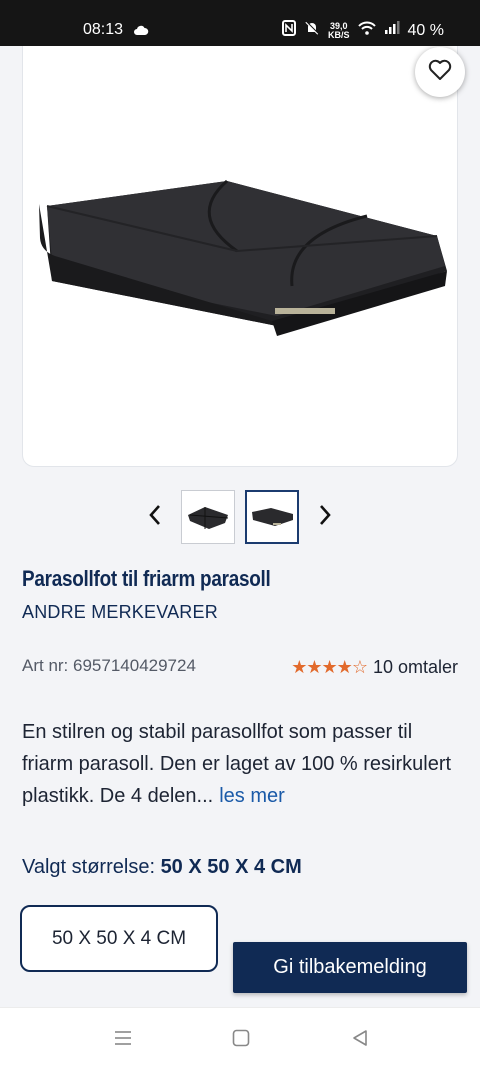 This screenshot has width=480, height=1067. Describe the element at coordinates (240, 517) in the screenshot. I see `image-thumbnails` at that location.